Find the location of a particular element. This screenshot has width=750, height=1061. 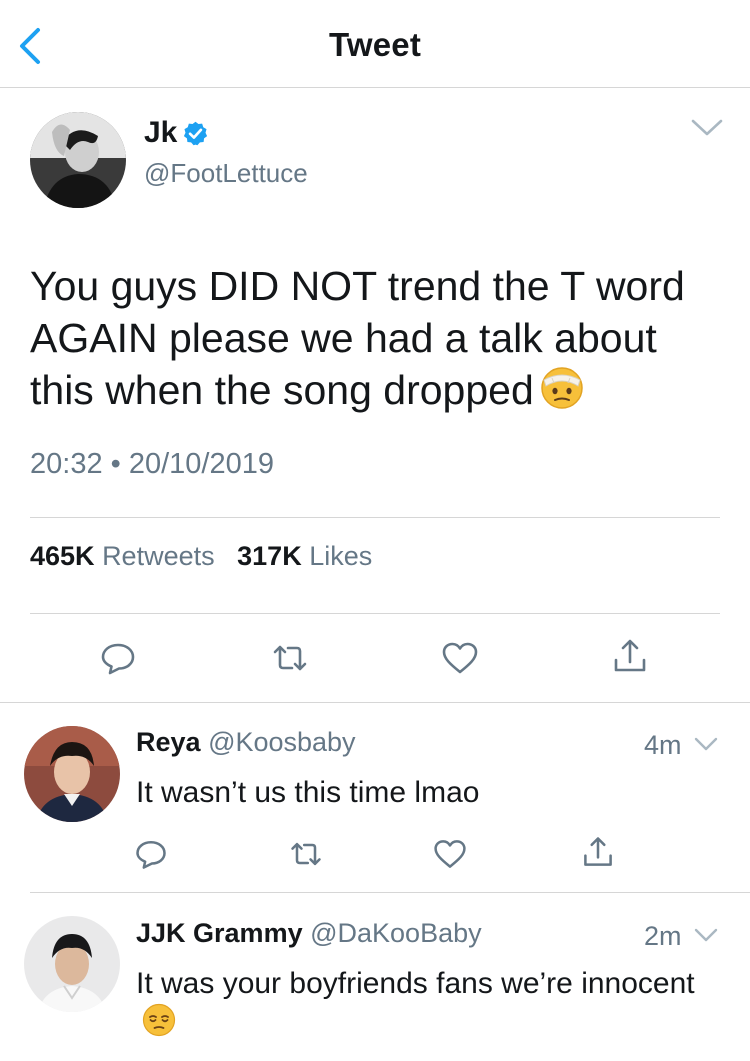

tweet-stats: 465K Retweets 317K Likes is located at coordinates (201, 556).